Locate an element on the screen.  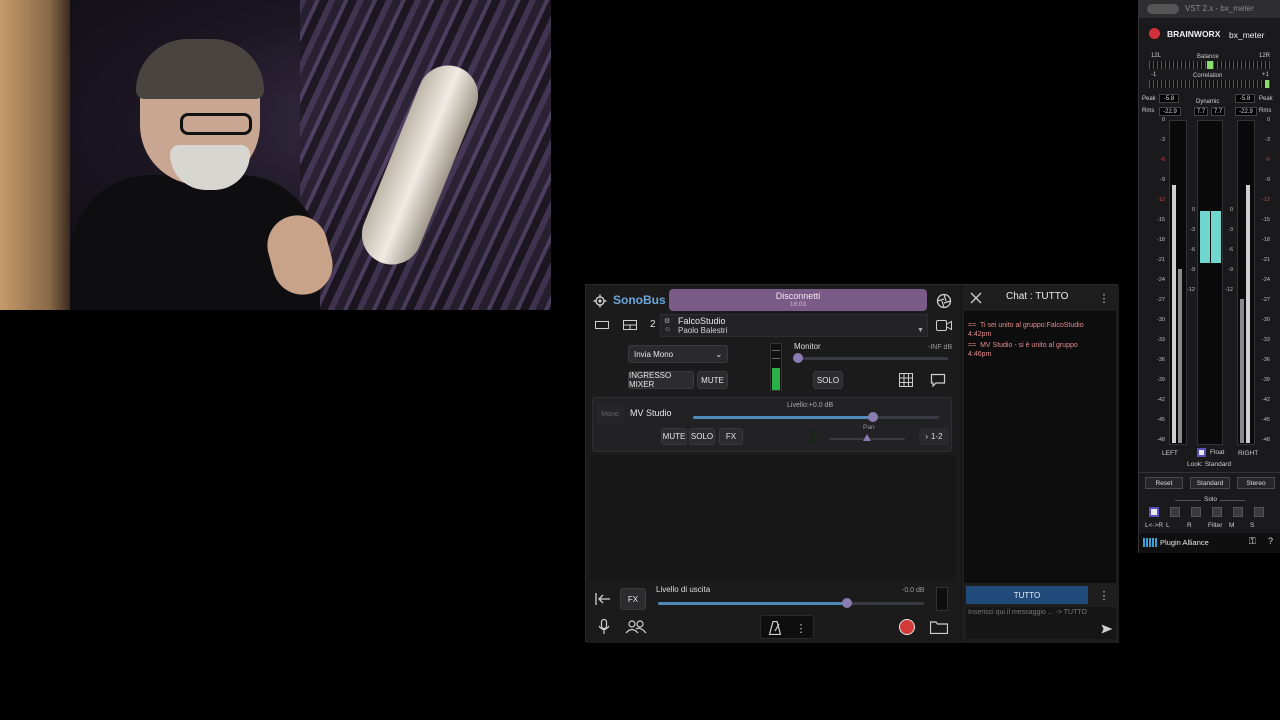
scale-tick-label: -42 is located at coordinates (1266, 400).